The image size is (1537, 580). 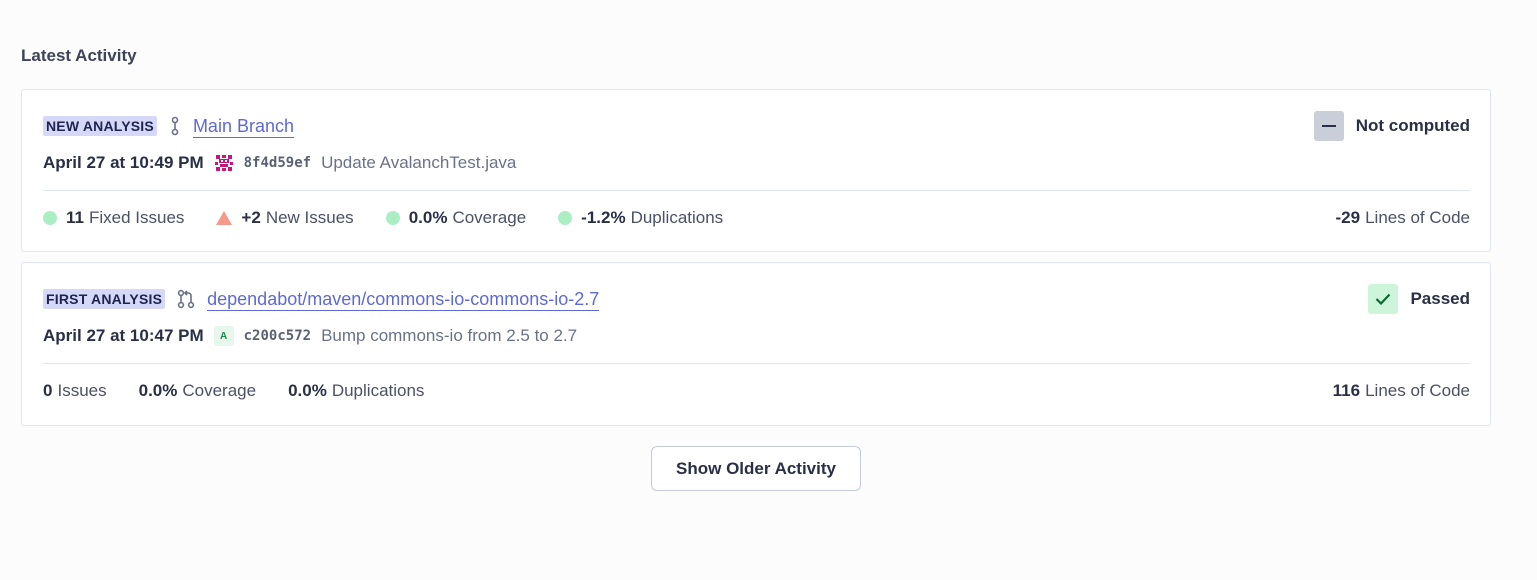 What do you see at coordinates (1401, 391) in the screenshot?
I see `metric-lines-of-code: 116 Lines of Code` at bounding box center [1401, 391].